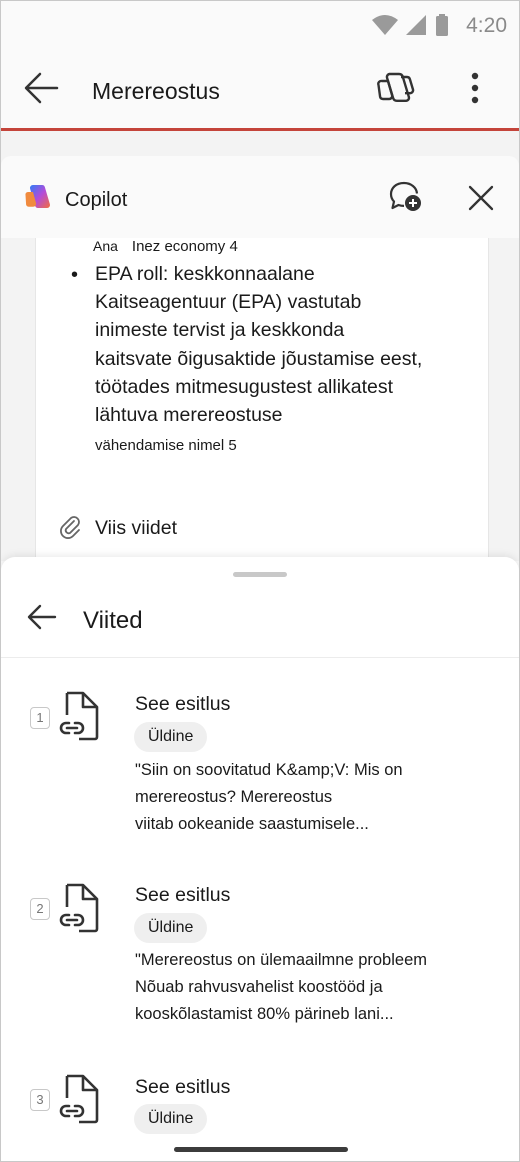 This screenshot has width=520, height=1162. Describe the element at coordinates (105, 246) in the screenshot. I see `citation-prefix: Ana` at that location.